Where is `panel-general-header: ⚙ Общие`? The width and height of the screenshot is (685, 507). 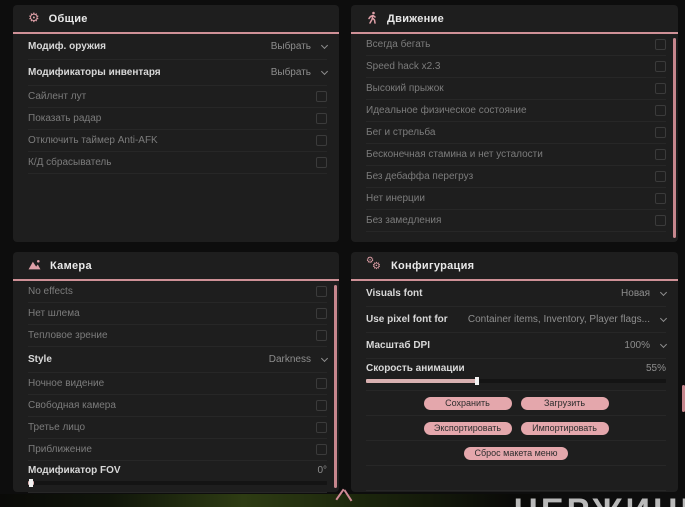 panel-general-header: ⚙ Общие is located at coordinates (176, 19).